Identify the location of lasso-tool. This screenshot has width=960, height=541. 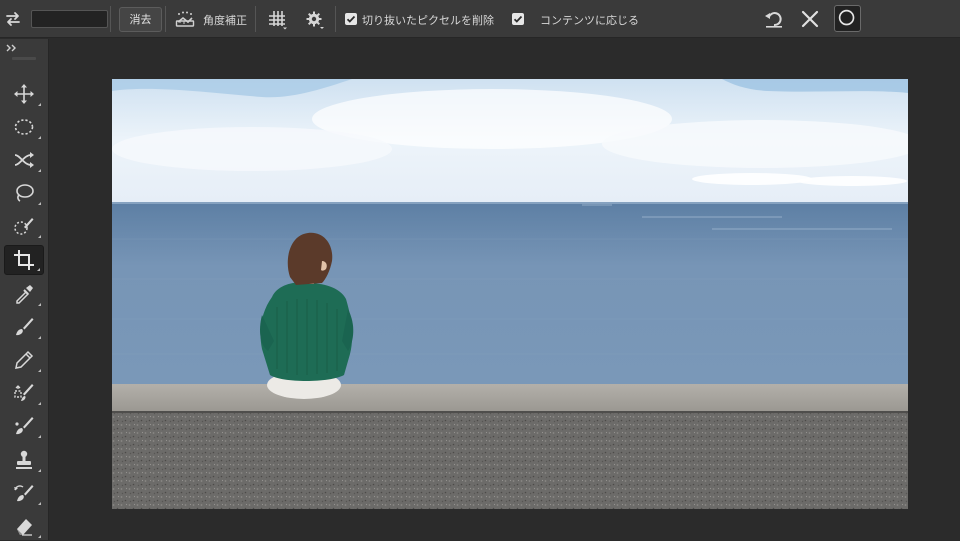
(24, 193).